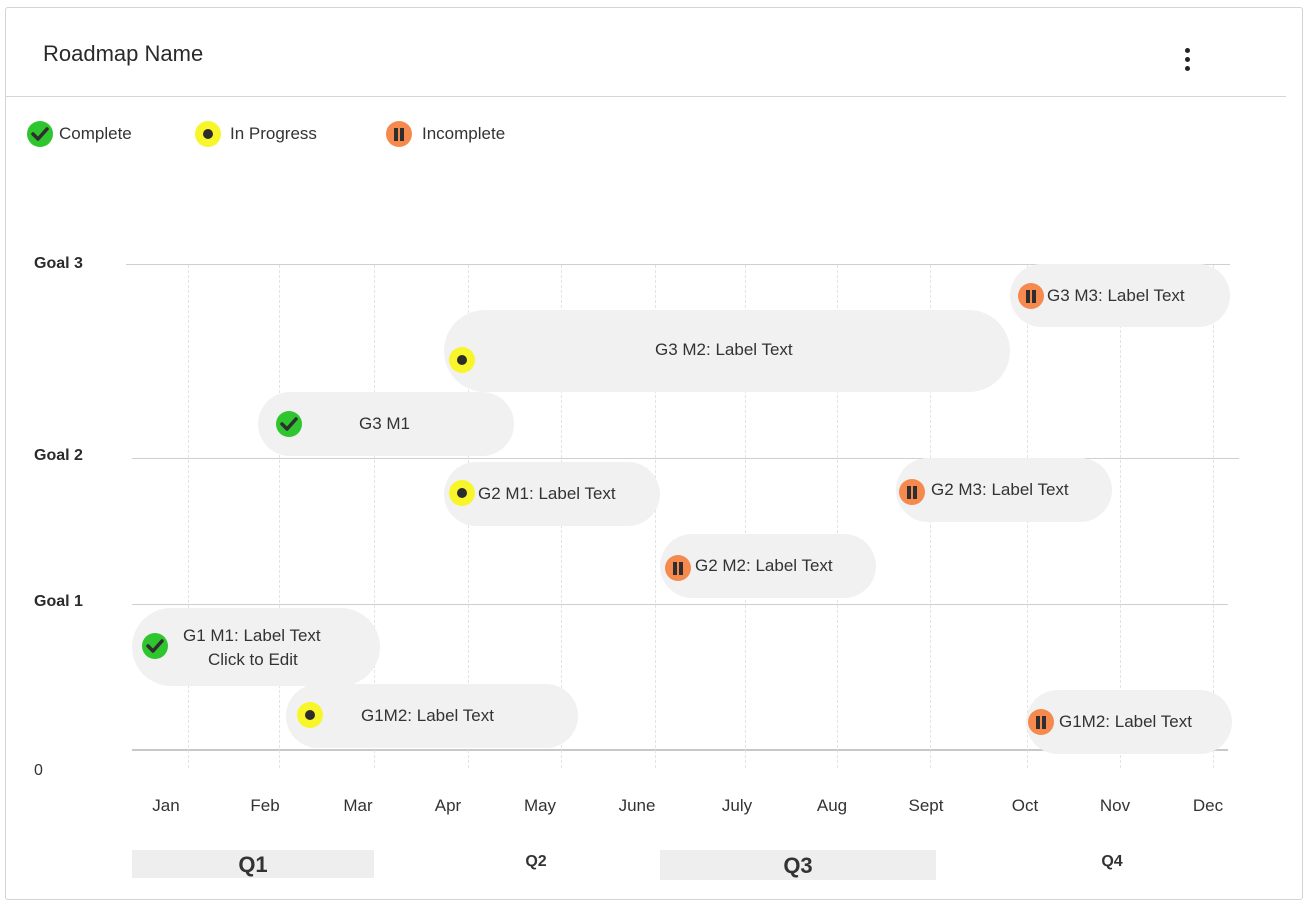 The image size is (1316, 912). What do you see at coordinates (256, 647) in the screenshot?
I see `milestone-g1m1: G1 M1: Label Text Click to Edit` at bounding box center [256, 647].